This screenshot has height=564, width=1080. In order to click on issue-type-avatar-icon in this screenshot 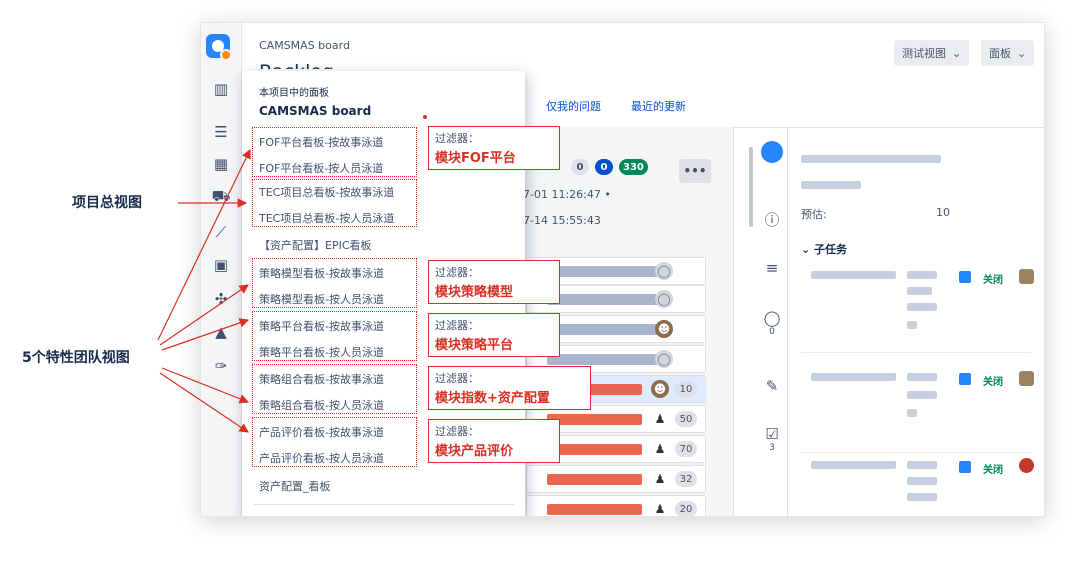, I will do `click(772, 154)`.